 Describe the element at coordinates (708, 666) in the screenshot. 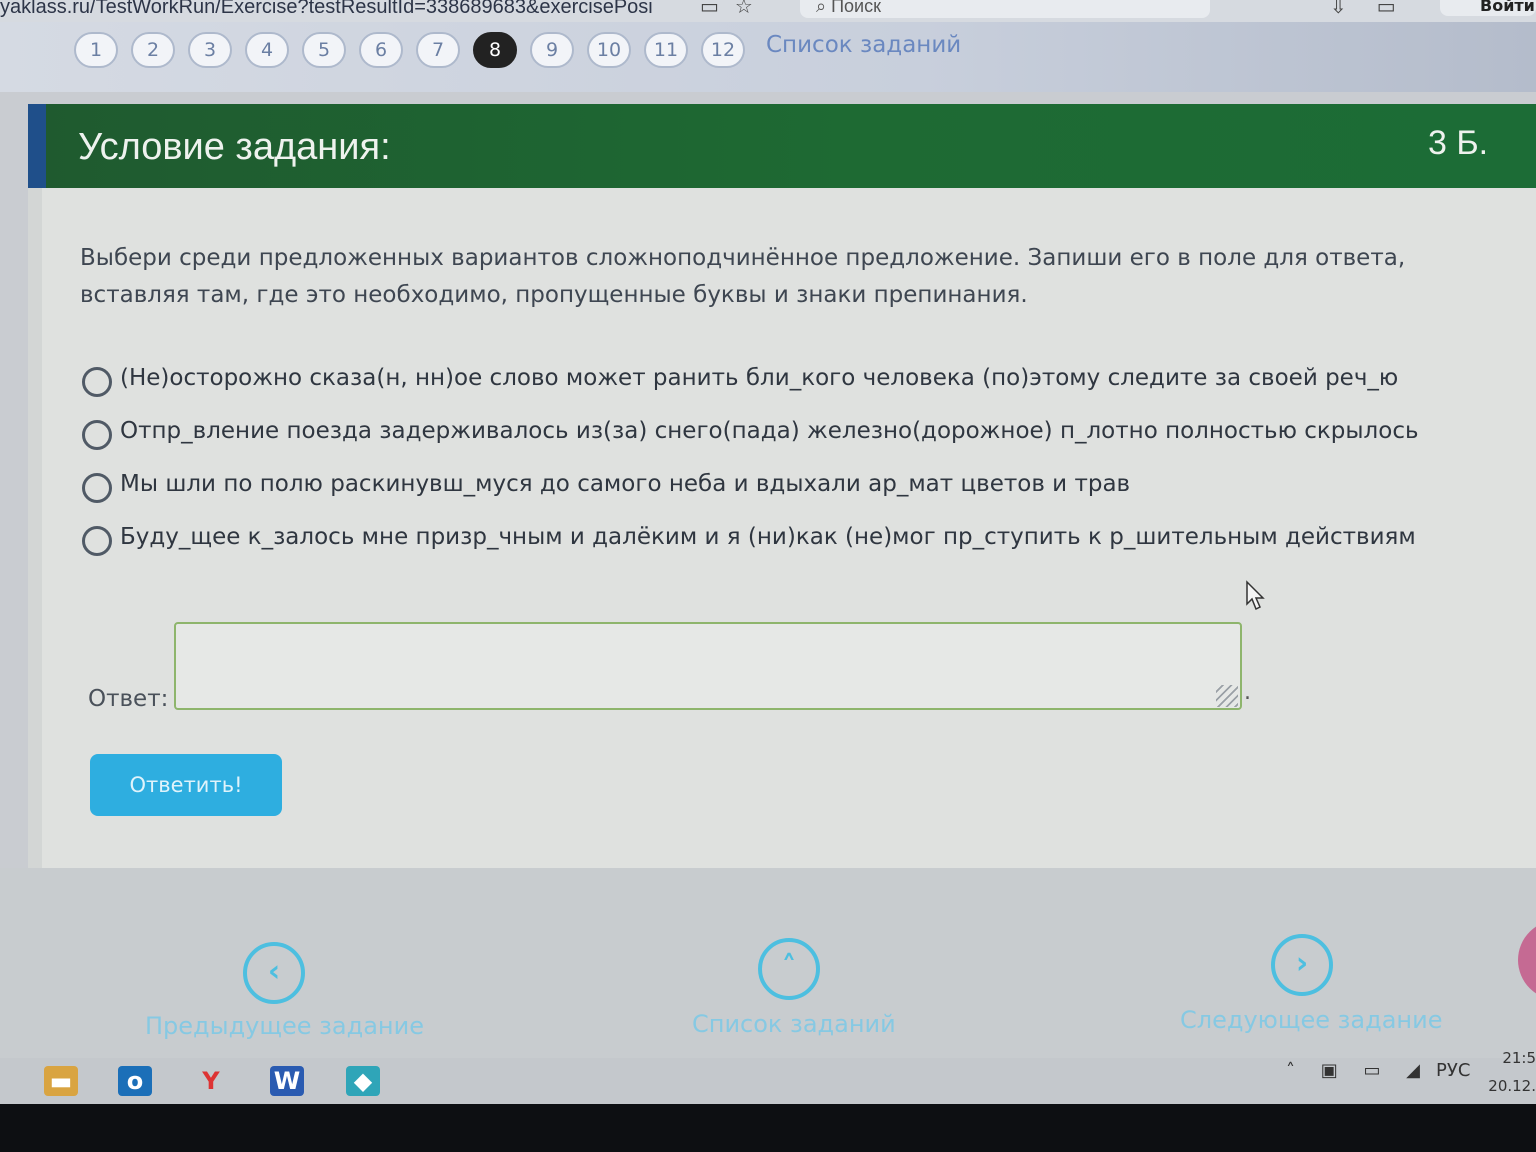

I see `answer-input` at that location.